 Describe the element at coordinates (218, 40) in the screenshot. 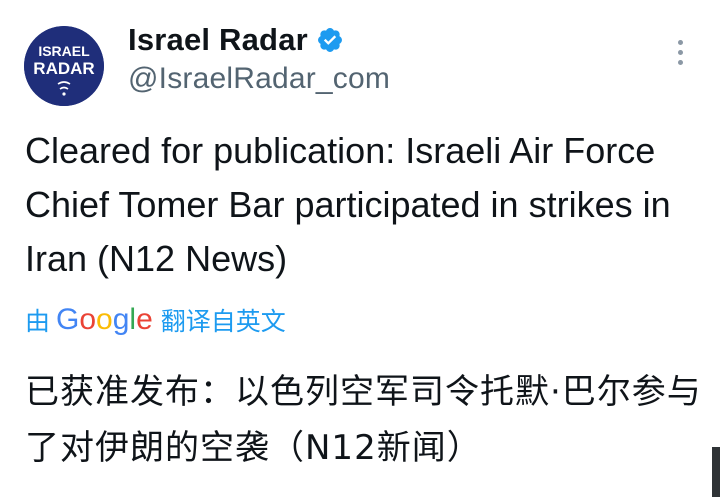

I see `display-name: Israel Radar` at that location.